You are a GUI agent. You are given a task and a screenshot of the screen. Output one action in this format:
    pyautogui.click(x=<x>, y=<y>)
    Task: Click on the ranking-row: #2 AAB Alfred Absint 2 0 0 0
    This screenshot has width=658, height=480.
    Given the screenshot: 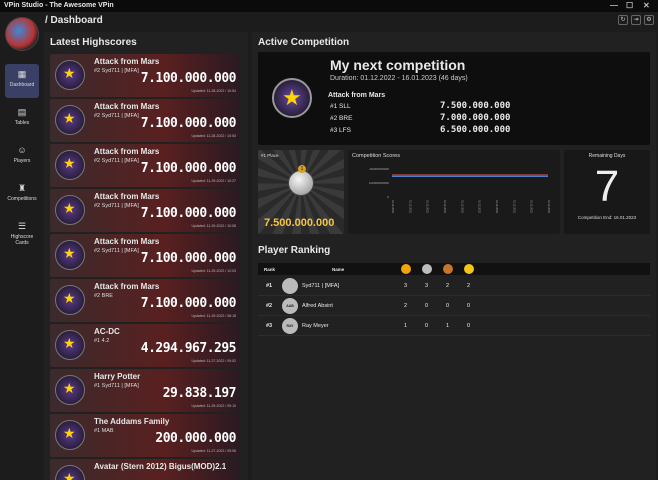 What is the action you would take?
    pyautogui.click(x=454, y=306)
    